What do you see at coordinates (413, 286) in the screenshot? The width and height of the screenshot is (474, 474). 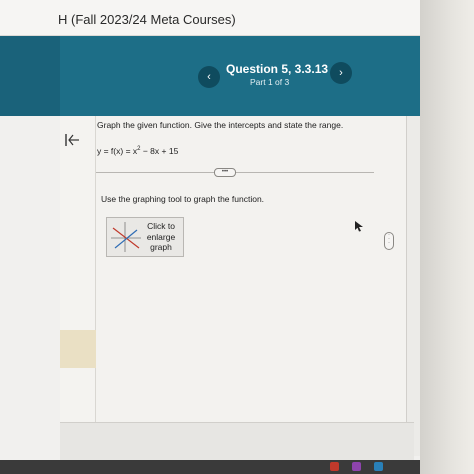 I see `right-scroll-rail` at bounding box center [413, 286].